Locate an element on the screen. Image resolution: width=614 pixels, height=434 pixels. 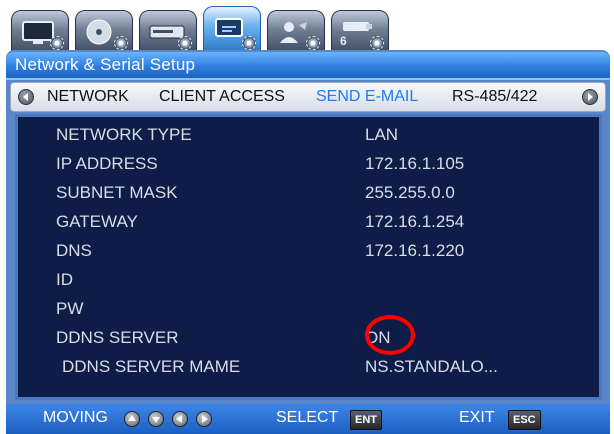
moving-label: MOVING is located at coordinates (75, 417).